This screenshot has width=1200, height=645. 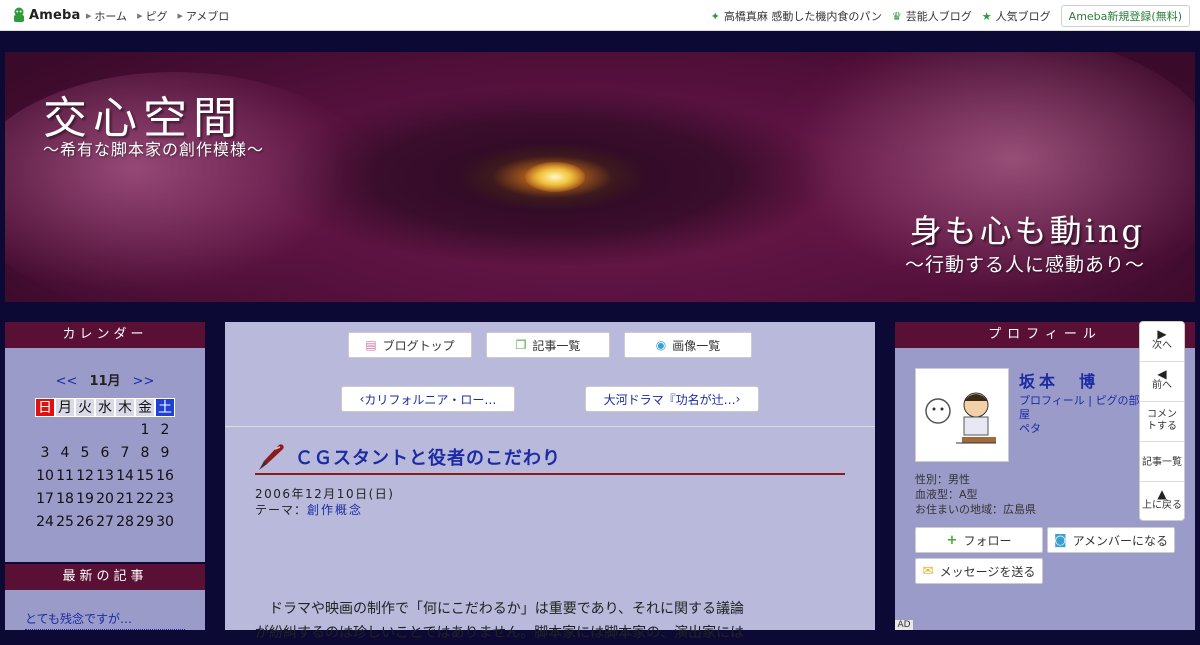 I want to click on calendar-day: 22, so click(x=145, y=499).